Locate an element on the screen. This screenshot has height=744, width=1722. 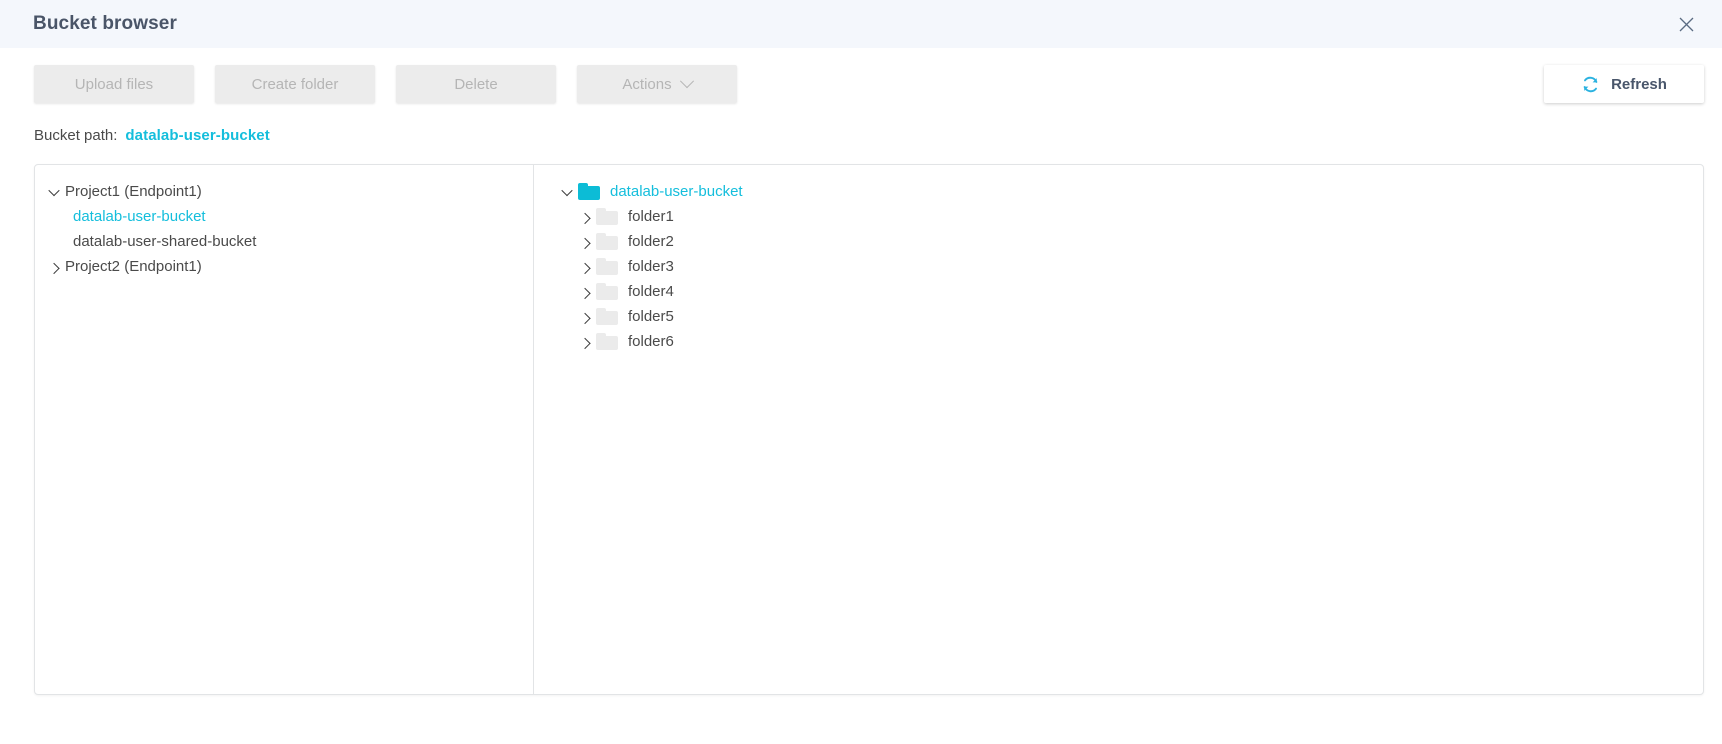
close-icon is located at coordinates (1686, 24).